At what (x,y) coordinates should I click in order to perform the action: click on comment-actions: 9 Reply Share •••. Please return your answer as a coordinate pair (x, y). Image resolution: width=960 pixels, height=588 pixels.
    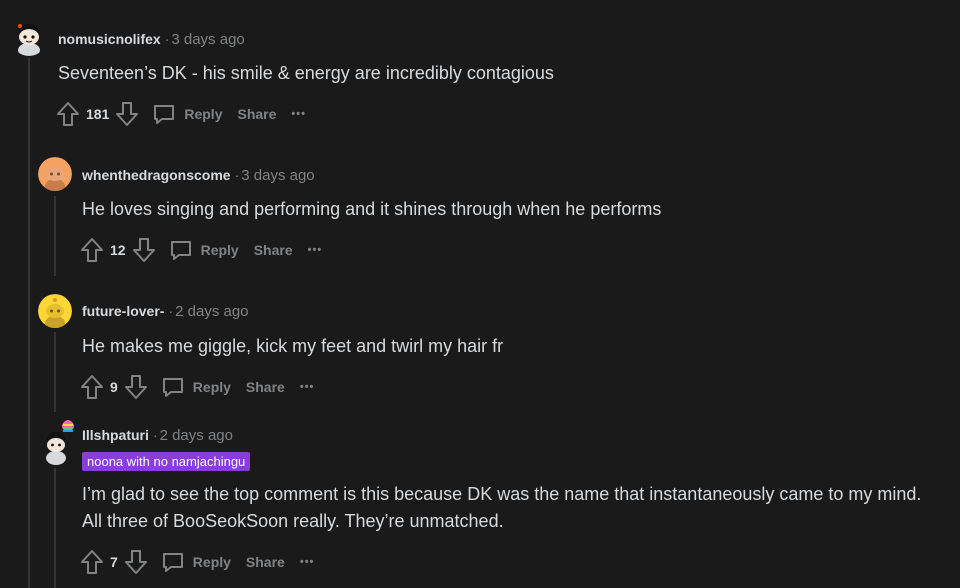
    Looking at the image, I should click on (197, 387).